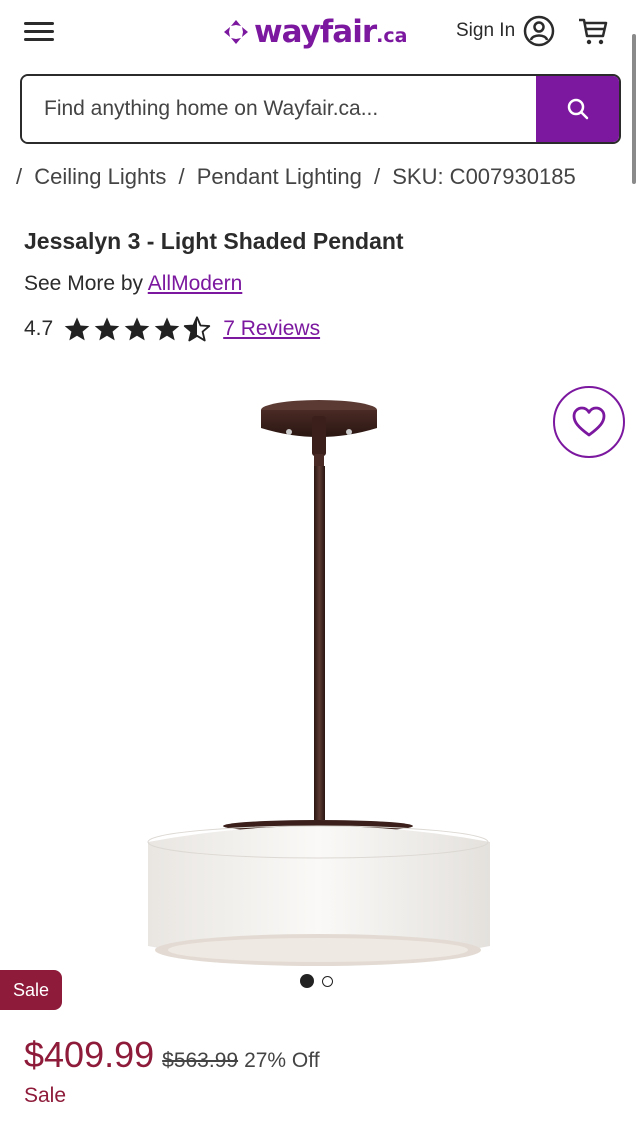 This screenshot has width=640, height=1125. What do you see at coordinates (84, 283) in the screenshot?
I see `see-more-prefix: See More by` at bounding box center [84, 283].